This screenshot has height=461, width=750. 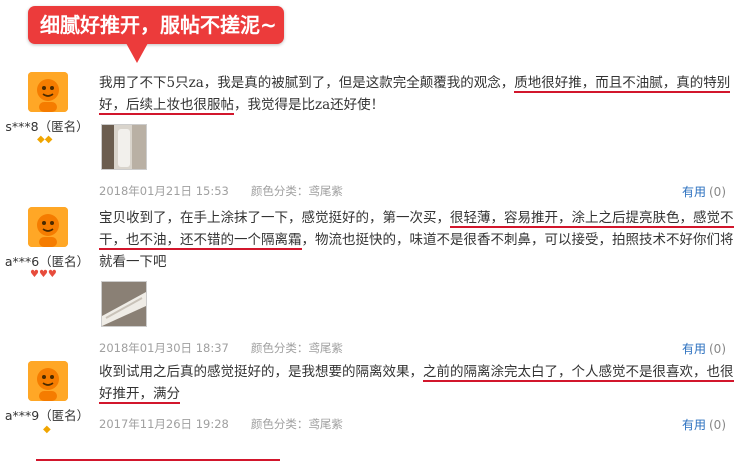 What do you see at coordinates (45, 139) in the screenshot?
I see `member-level-icon: ◆◆` at bounding box center [45, 139].